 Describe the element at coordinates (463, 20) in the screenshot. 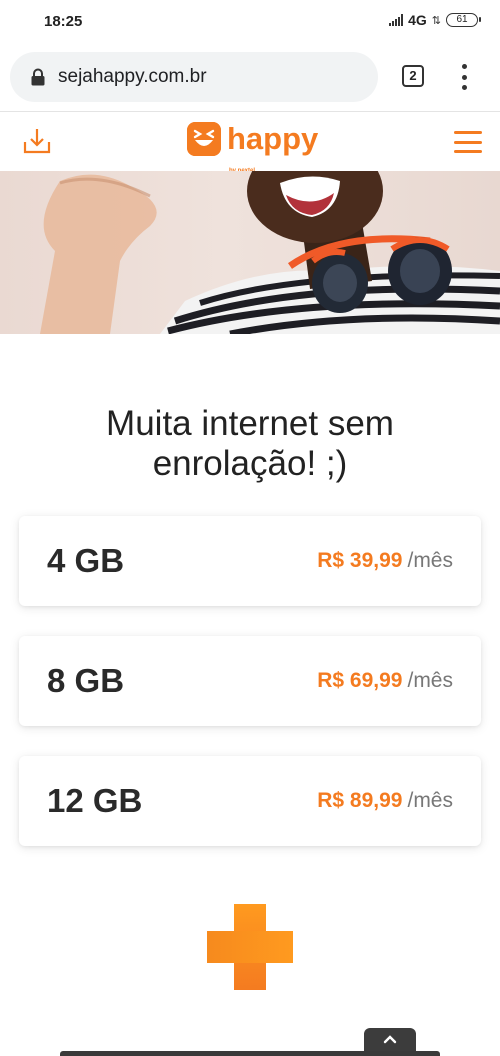

I see `battery-icon: 61` at that location.